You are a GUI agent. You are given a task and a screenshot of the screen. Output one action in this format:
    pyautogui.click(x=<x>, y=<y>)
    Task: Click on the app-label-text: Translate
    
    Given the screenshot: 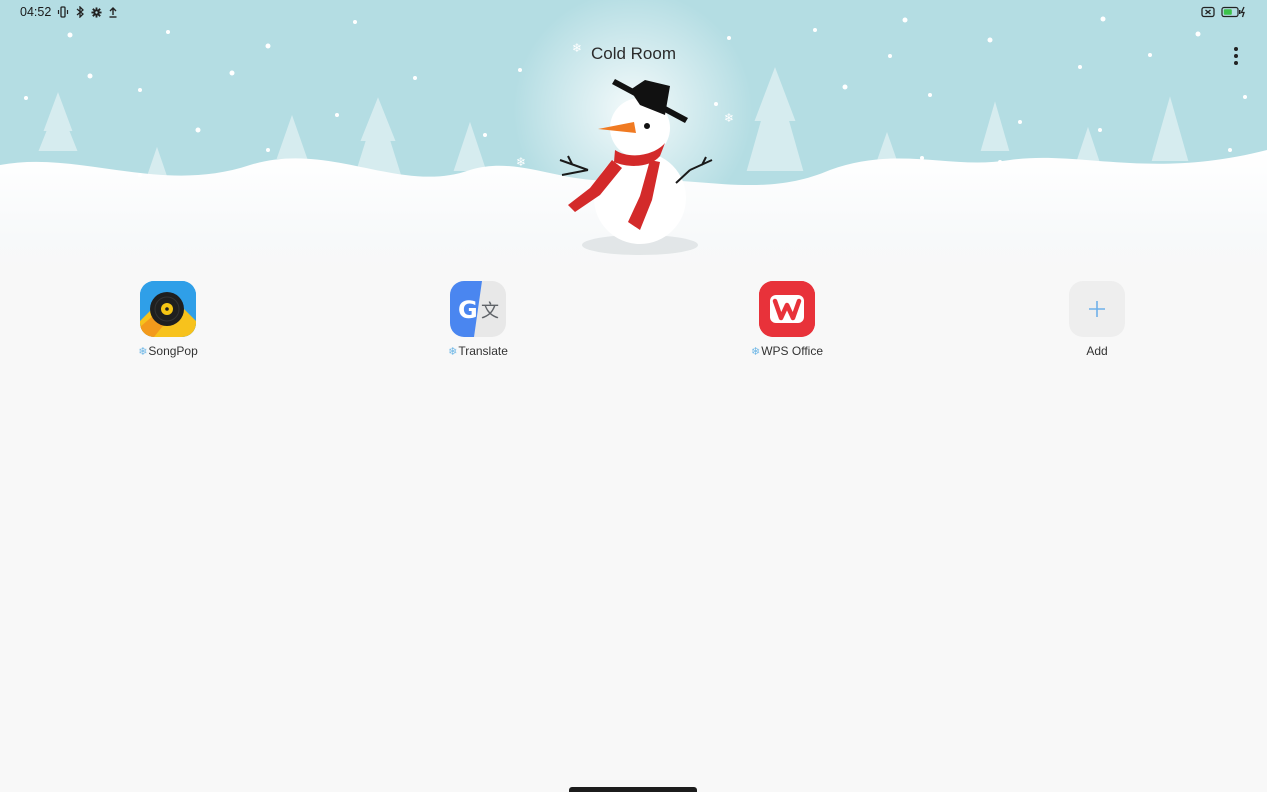 What is the action you would take?
    pyautogui.click(x=483, y=351)
    